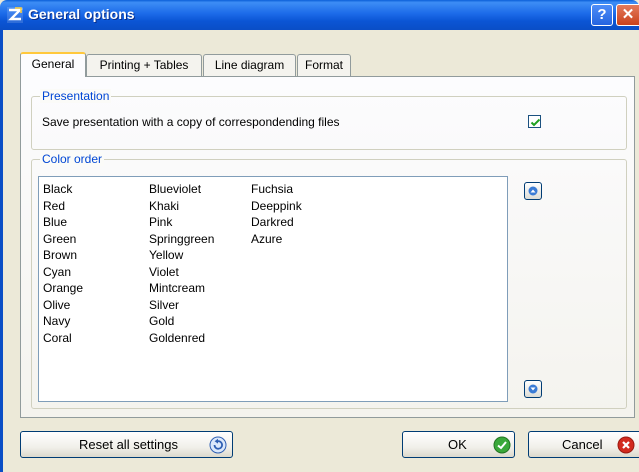  Describe the element at coordinates (218, 445) in the screenshot. I see `undo-icon` at that location.